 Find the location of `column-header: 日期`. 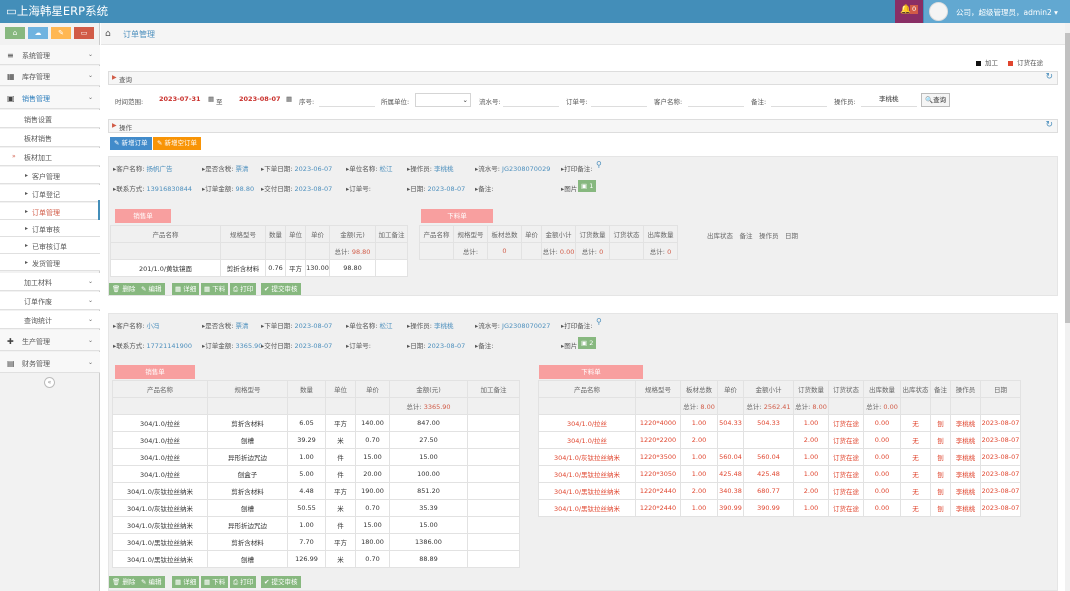

column-header: 日期 is located at coordinates (1000, 389).